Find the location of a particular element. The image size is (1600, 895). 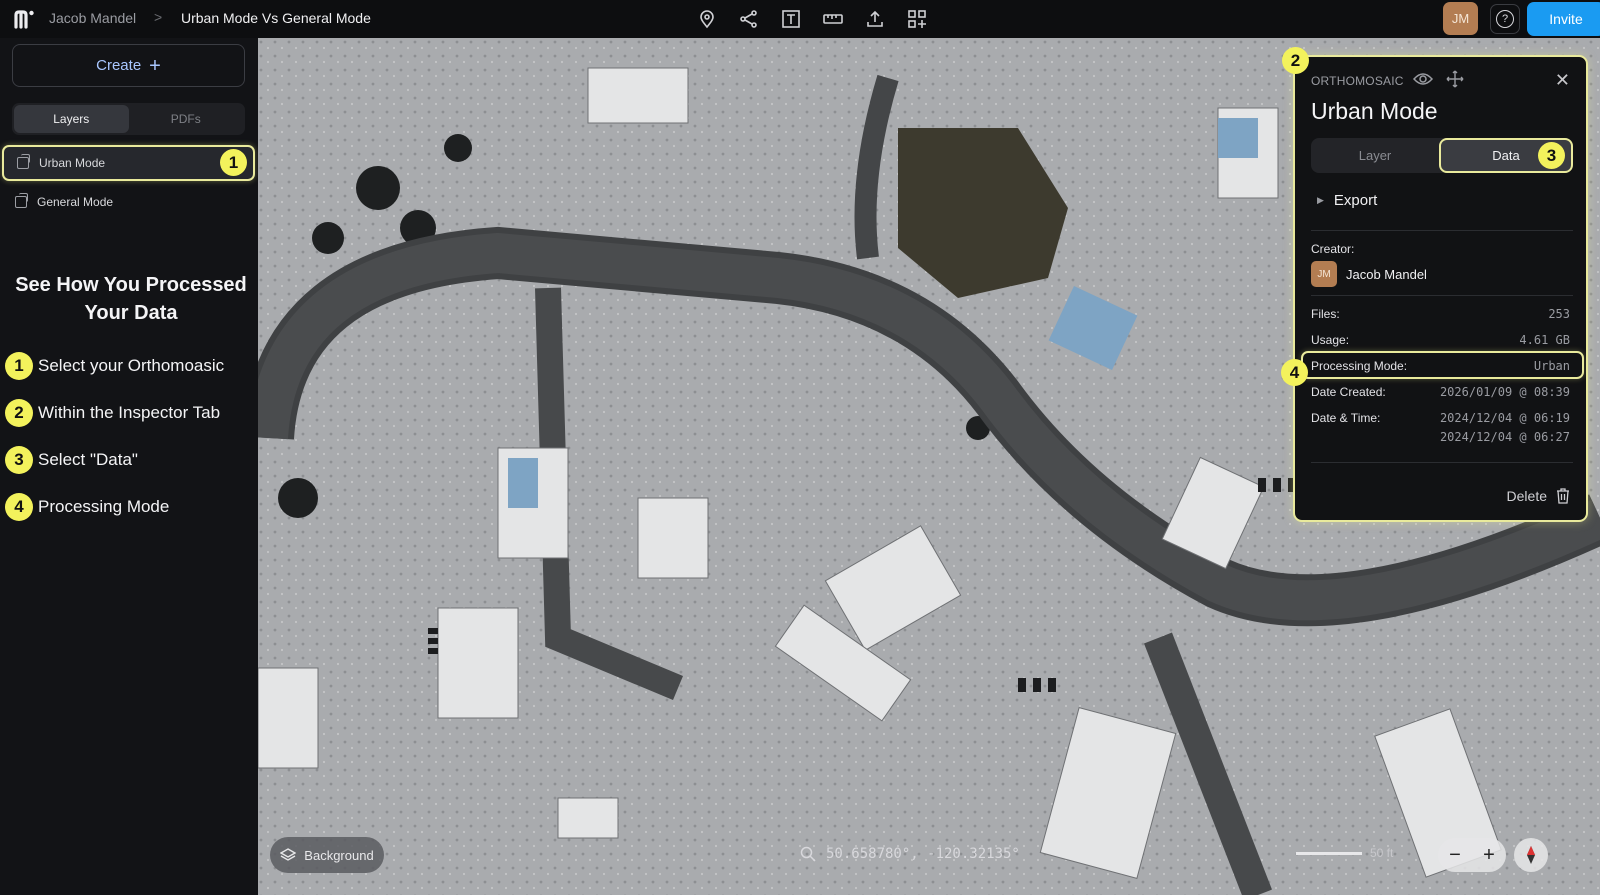

delete-label: Delete is located at coordinates (1526, 496).